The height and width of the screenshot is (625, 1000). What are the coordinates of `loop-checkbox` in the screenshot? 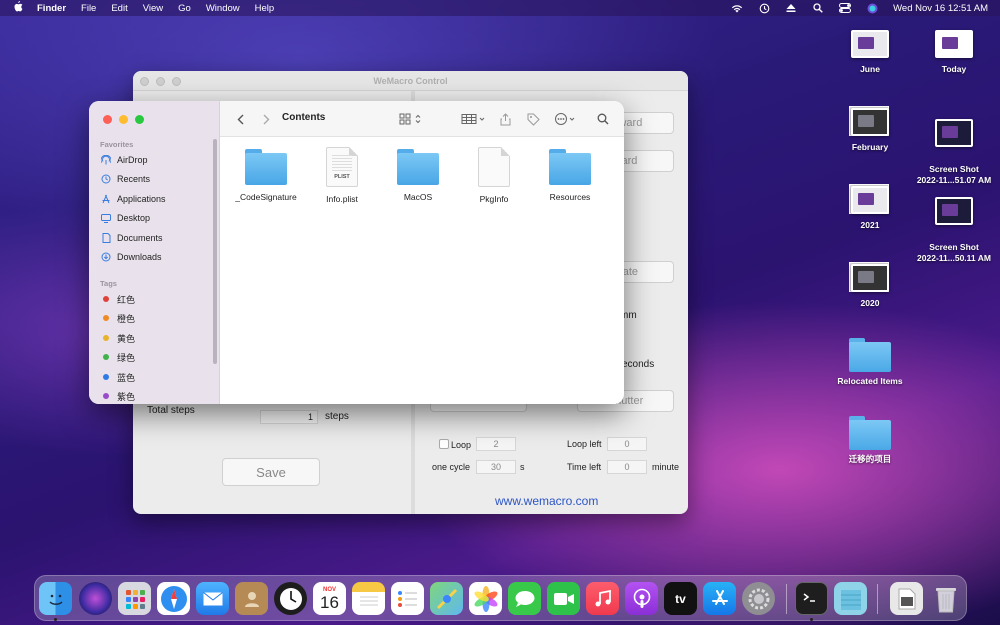 It's located at (444, 444).